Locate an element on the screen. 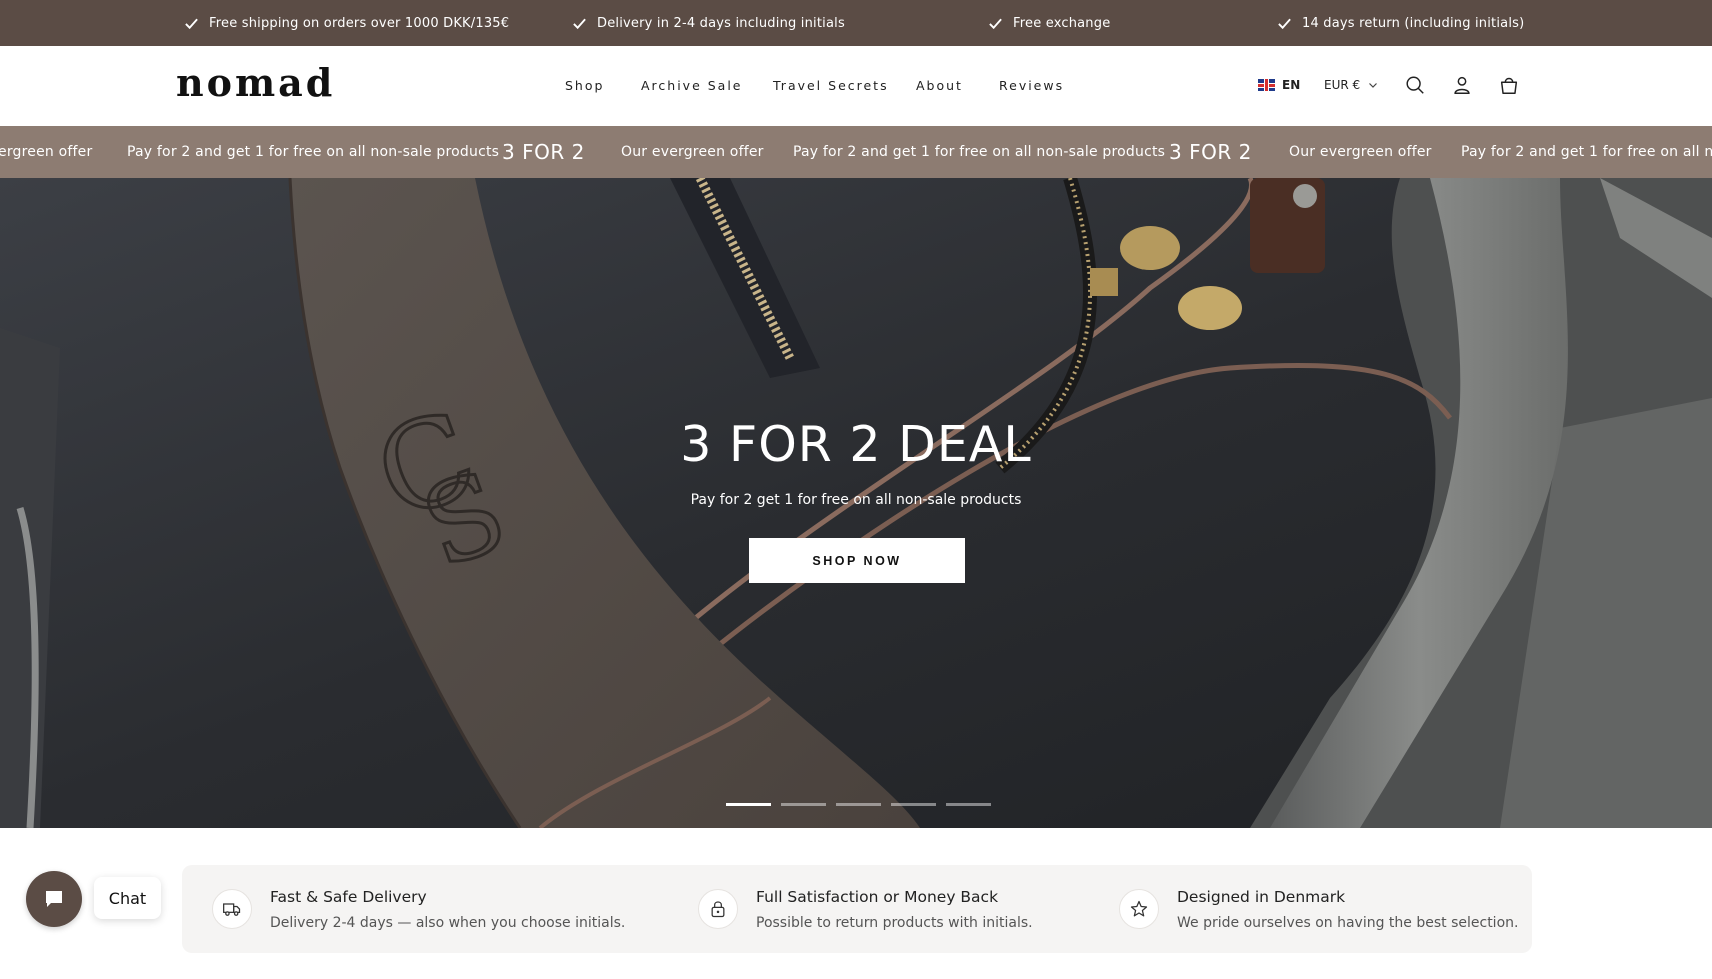 The image size is (1712, 979). chevron-down-icon is located at coordinates (1373, 85).